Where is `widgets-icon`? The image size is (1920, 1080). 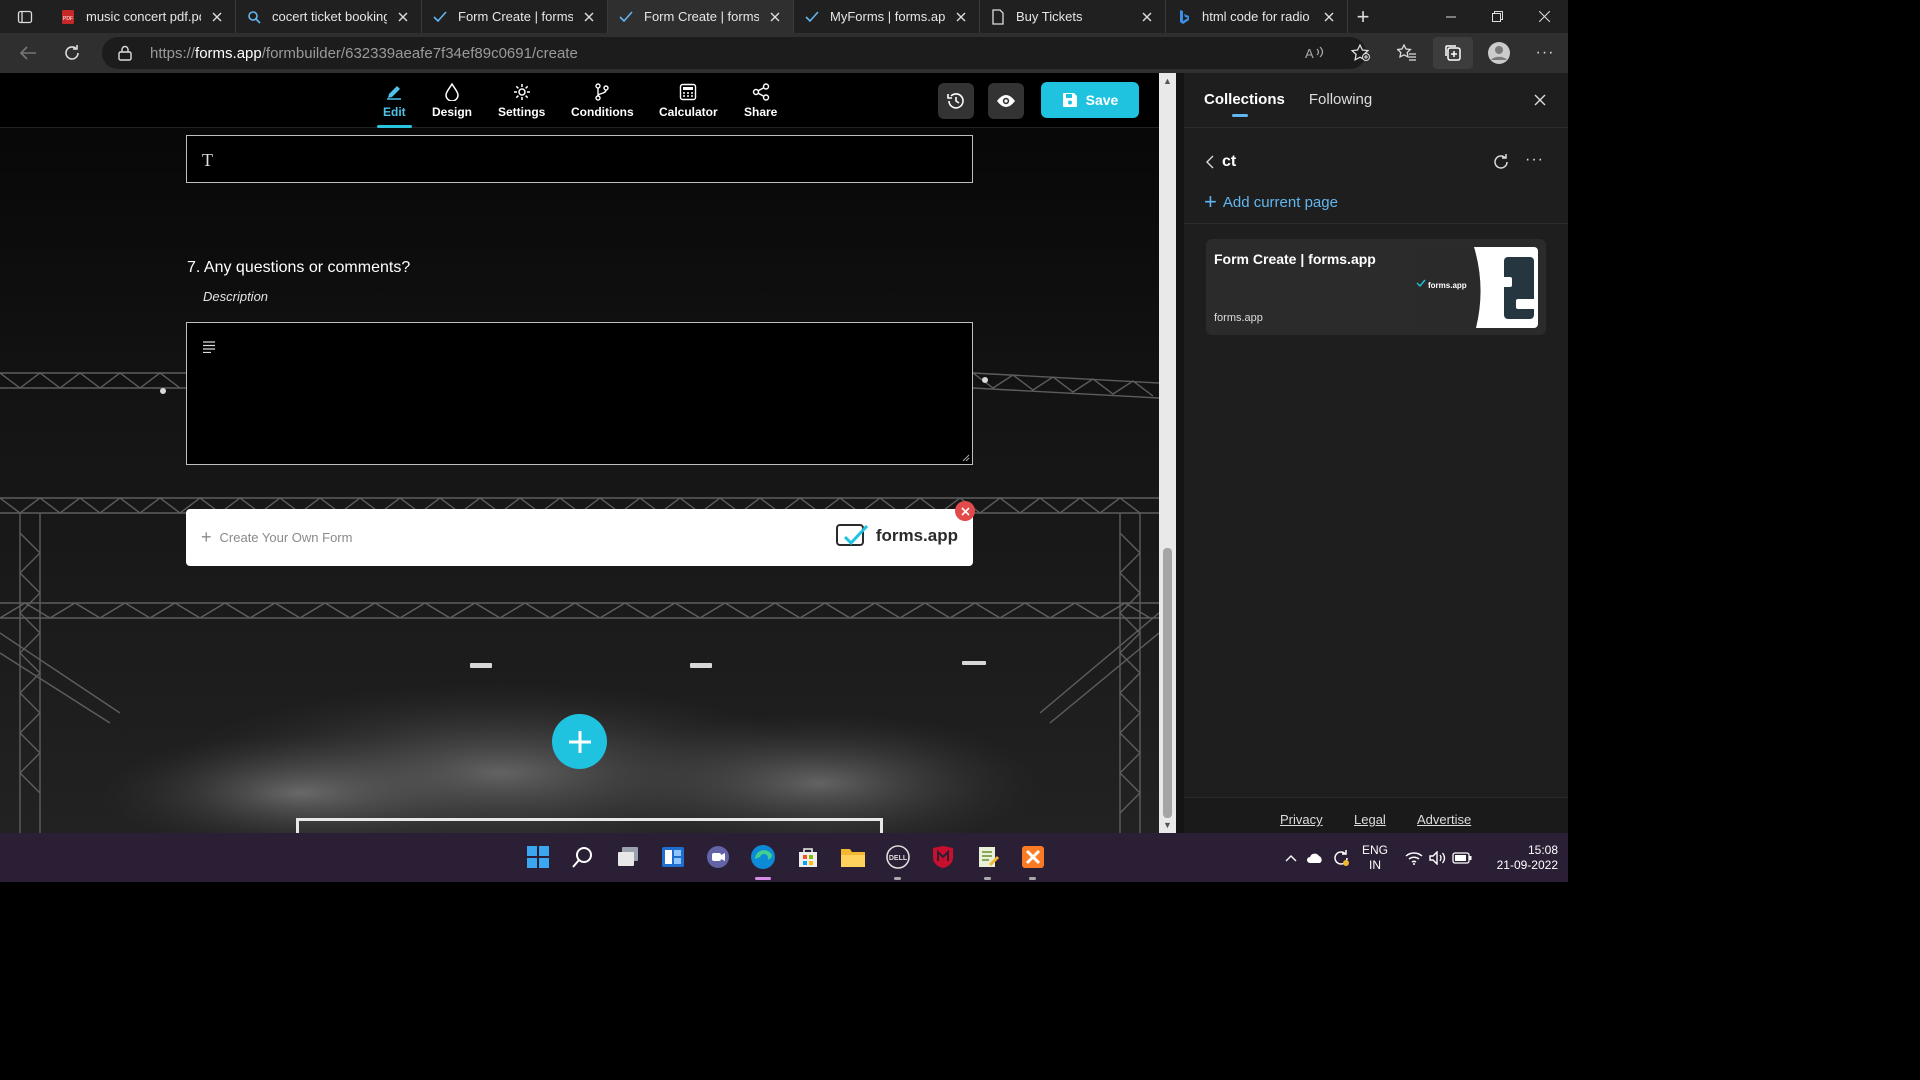
widgets-icon is located at coordinates (673, 857).